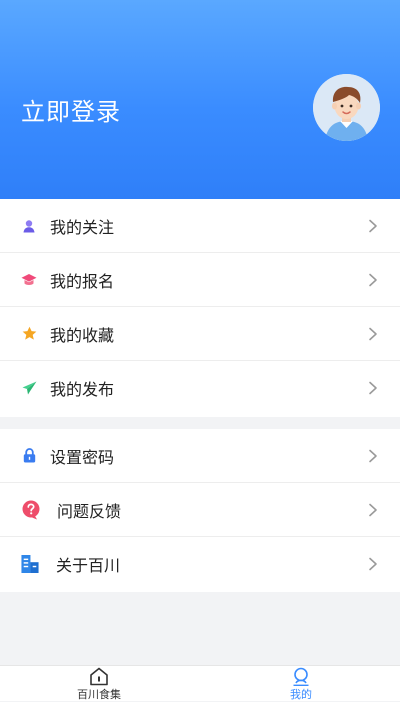 The image size is (400, 702). I want to click on tab-home: 百川食集, so click(99, 683).